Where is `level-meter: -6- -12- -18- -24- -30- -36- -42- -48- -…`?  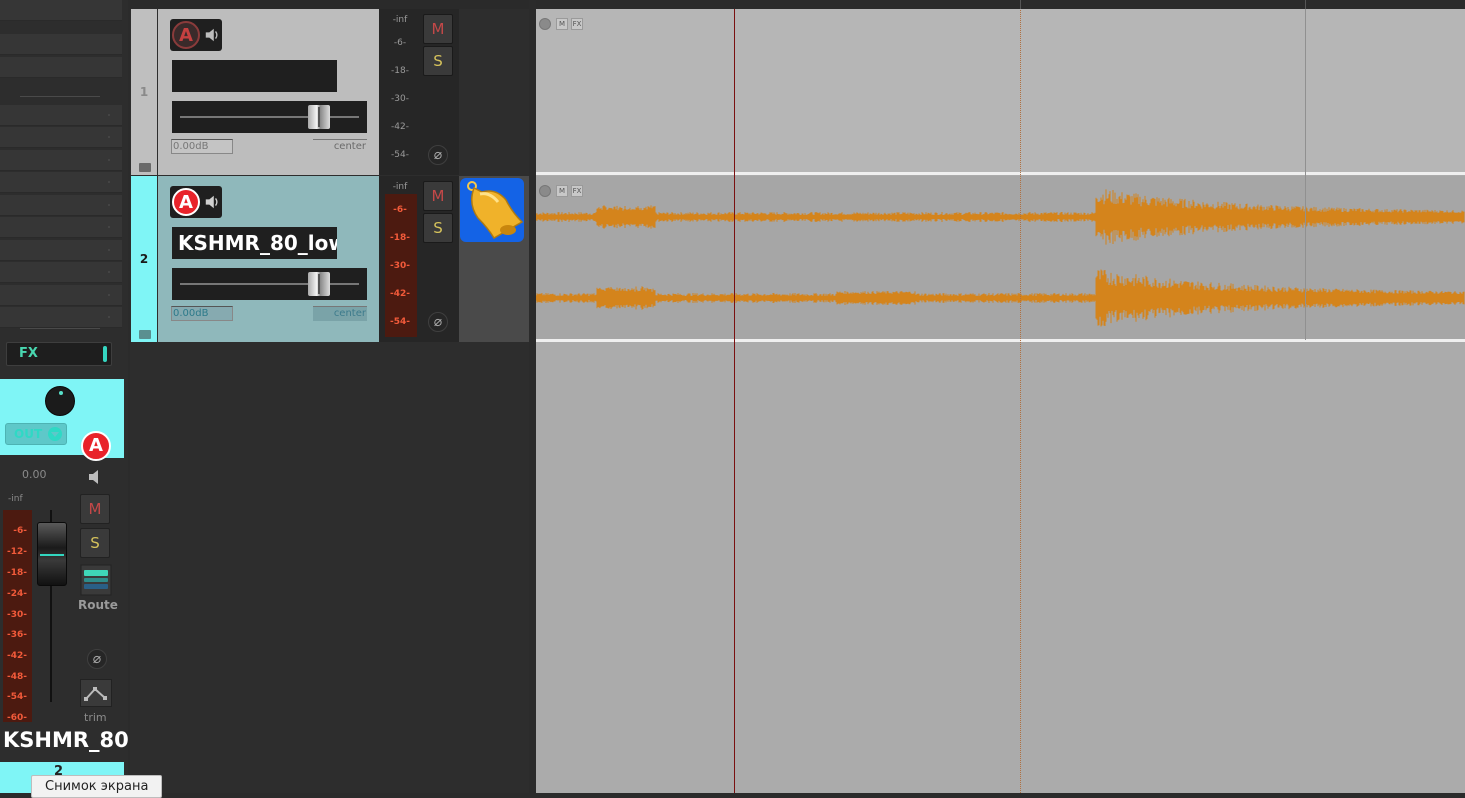 level-meter: -6- -12- -18- -24- -30- -36- -42- -48- -… is located at coordinates (17, 616).